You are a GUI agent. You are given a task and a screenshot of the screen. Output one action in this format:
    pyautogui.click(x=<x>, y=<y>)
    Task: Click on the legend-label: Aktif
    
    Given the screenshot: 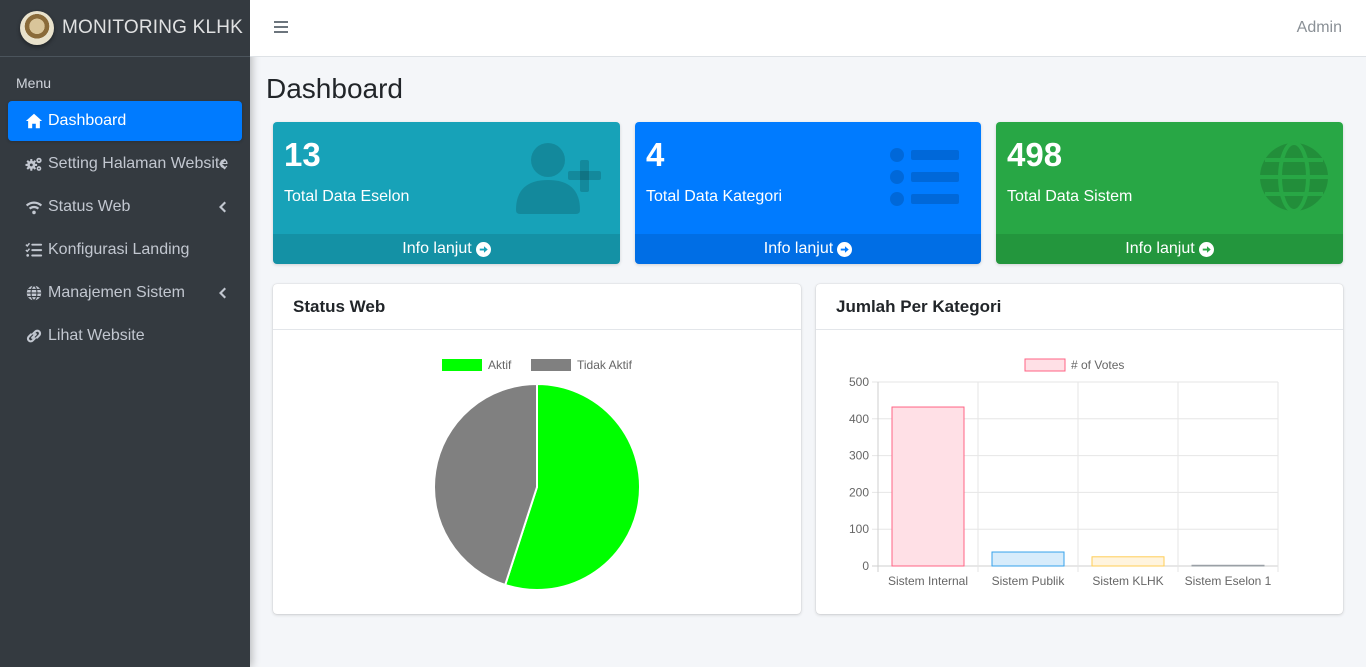 What is the action you would take?
    pyautogui.click(x=500, y=365)
    